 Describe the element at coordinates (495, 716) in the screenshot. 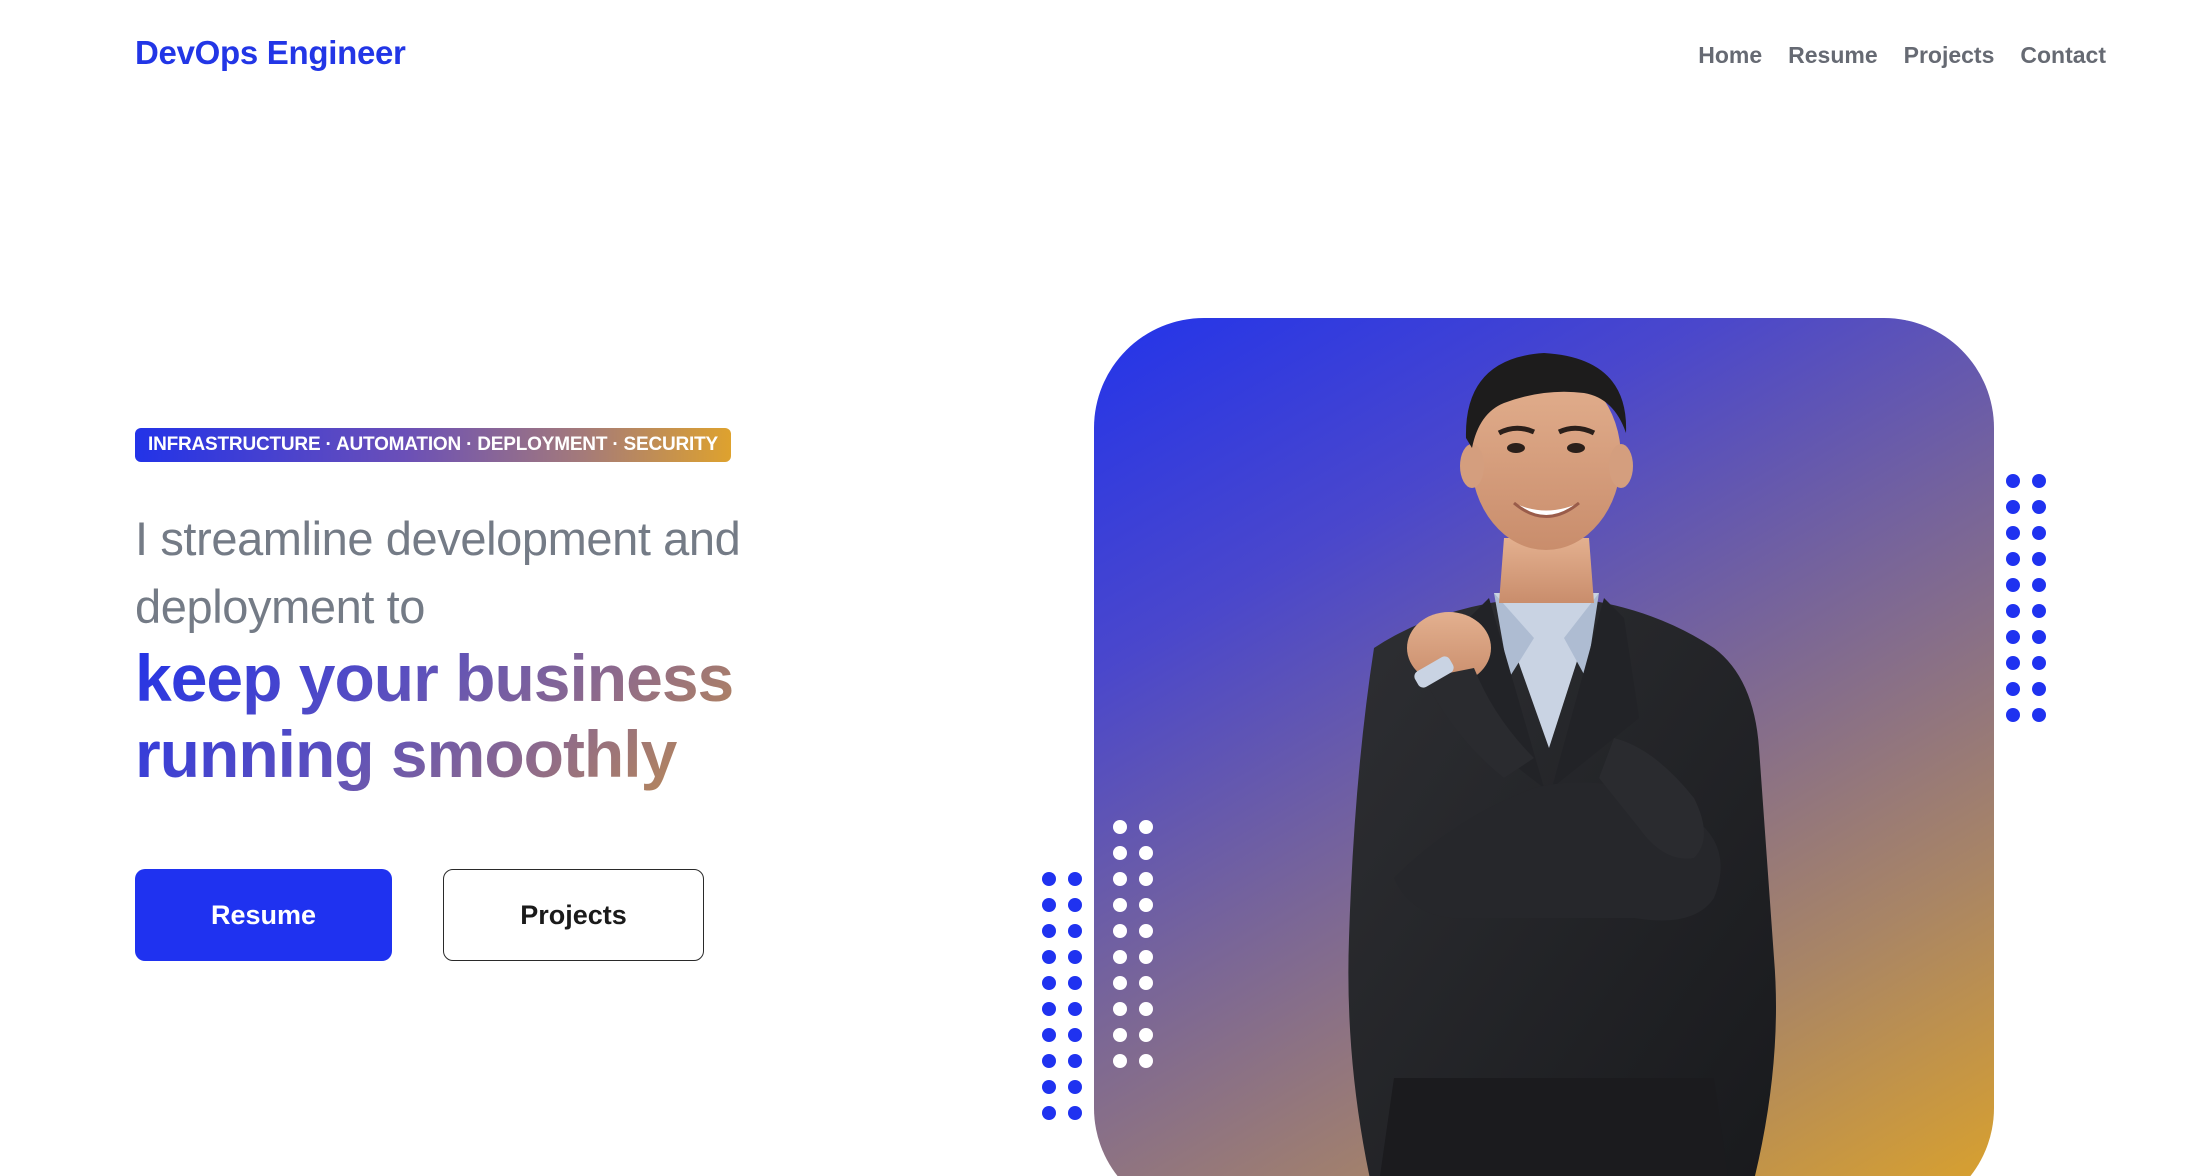

I see `hero-headline: keep your business running smoothly` at that location.